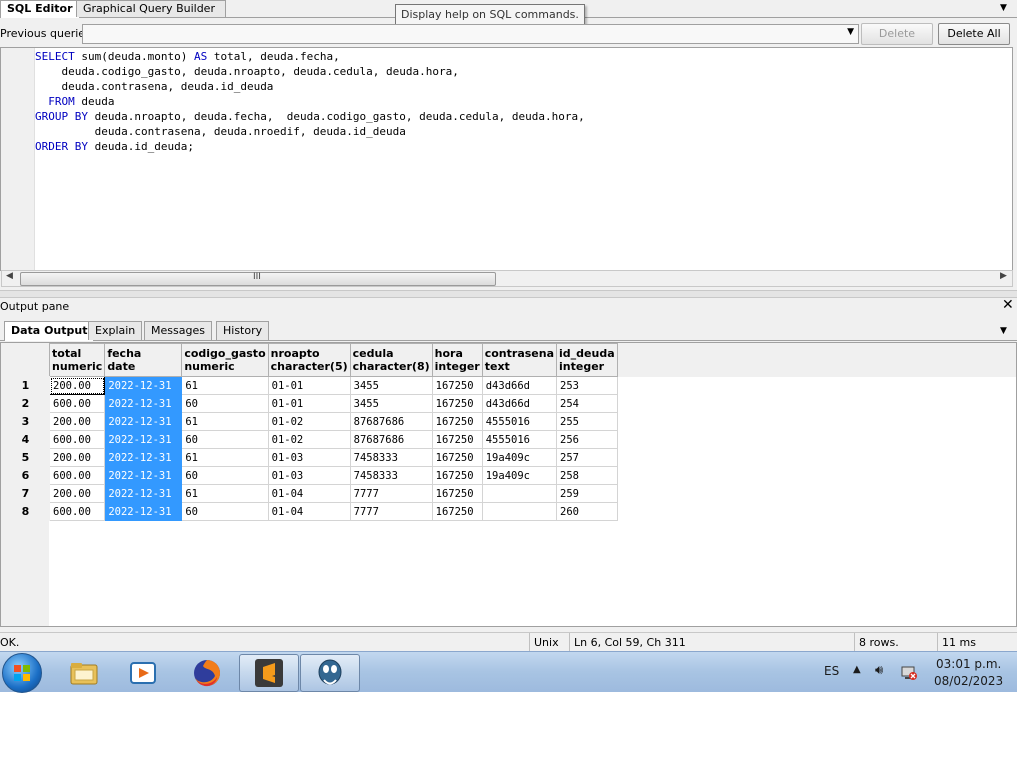  What do you see at coordinates (507, 278) in the screenshot?
I see `editor-horizontal-scrollbar: ◀ III ▶` at bounding box center [507, 278].